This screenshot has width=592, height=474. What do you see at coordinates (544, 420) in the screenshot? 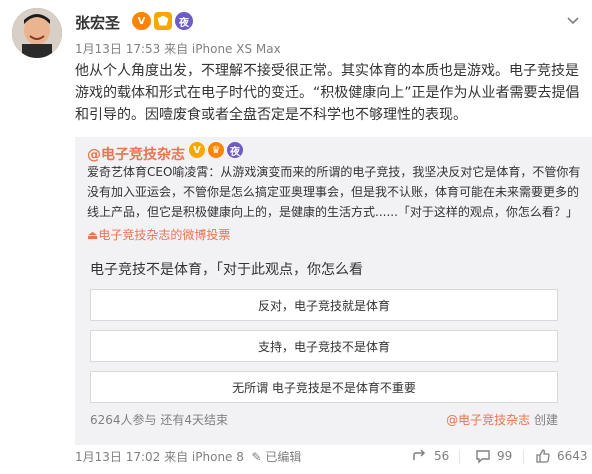
I see `vote-creator-suffix: 创建` at bounding box center [544, 420].